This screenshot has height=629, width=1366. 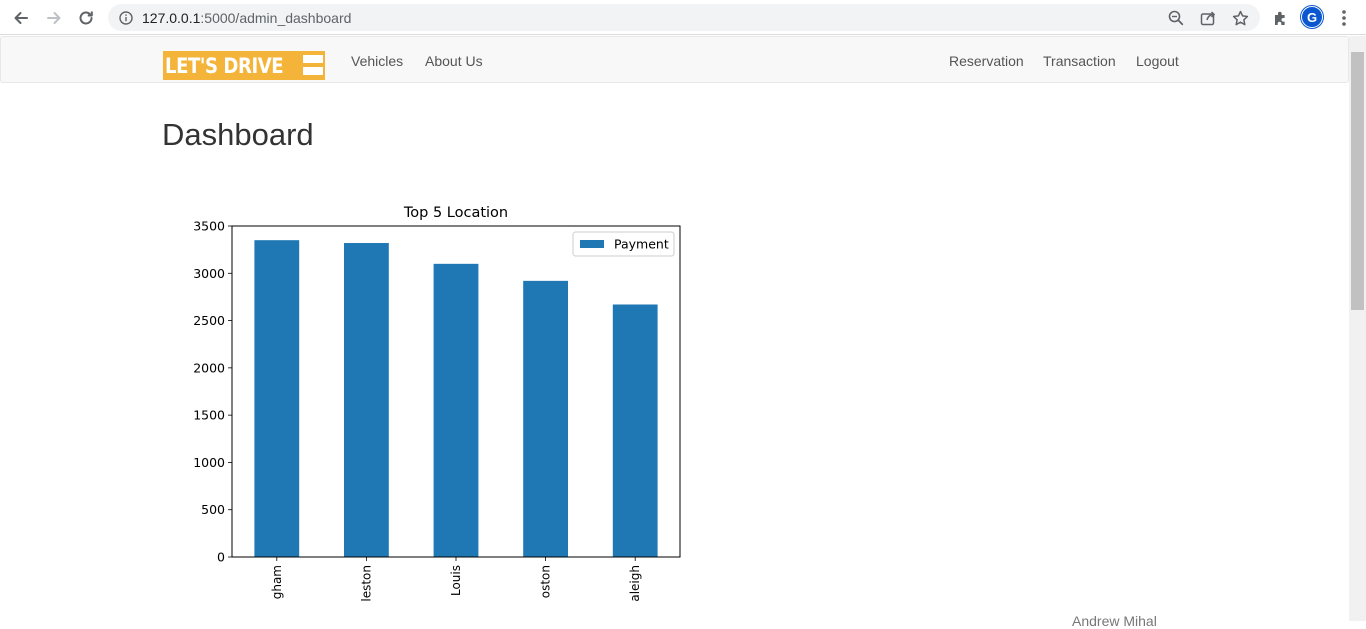 I want to click on y-tick-label: 3500, so click(x=209, y=226).